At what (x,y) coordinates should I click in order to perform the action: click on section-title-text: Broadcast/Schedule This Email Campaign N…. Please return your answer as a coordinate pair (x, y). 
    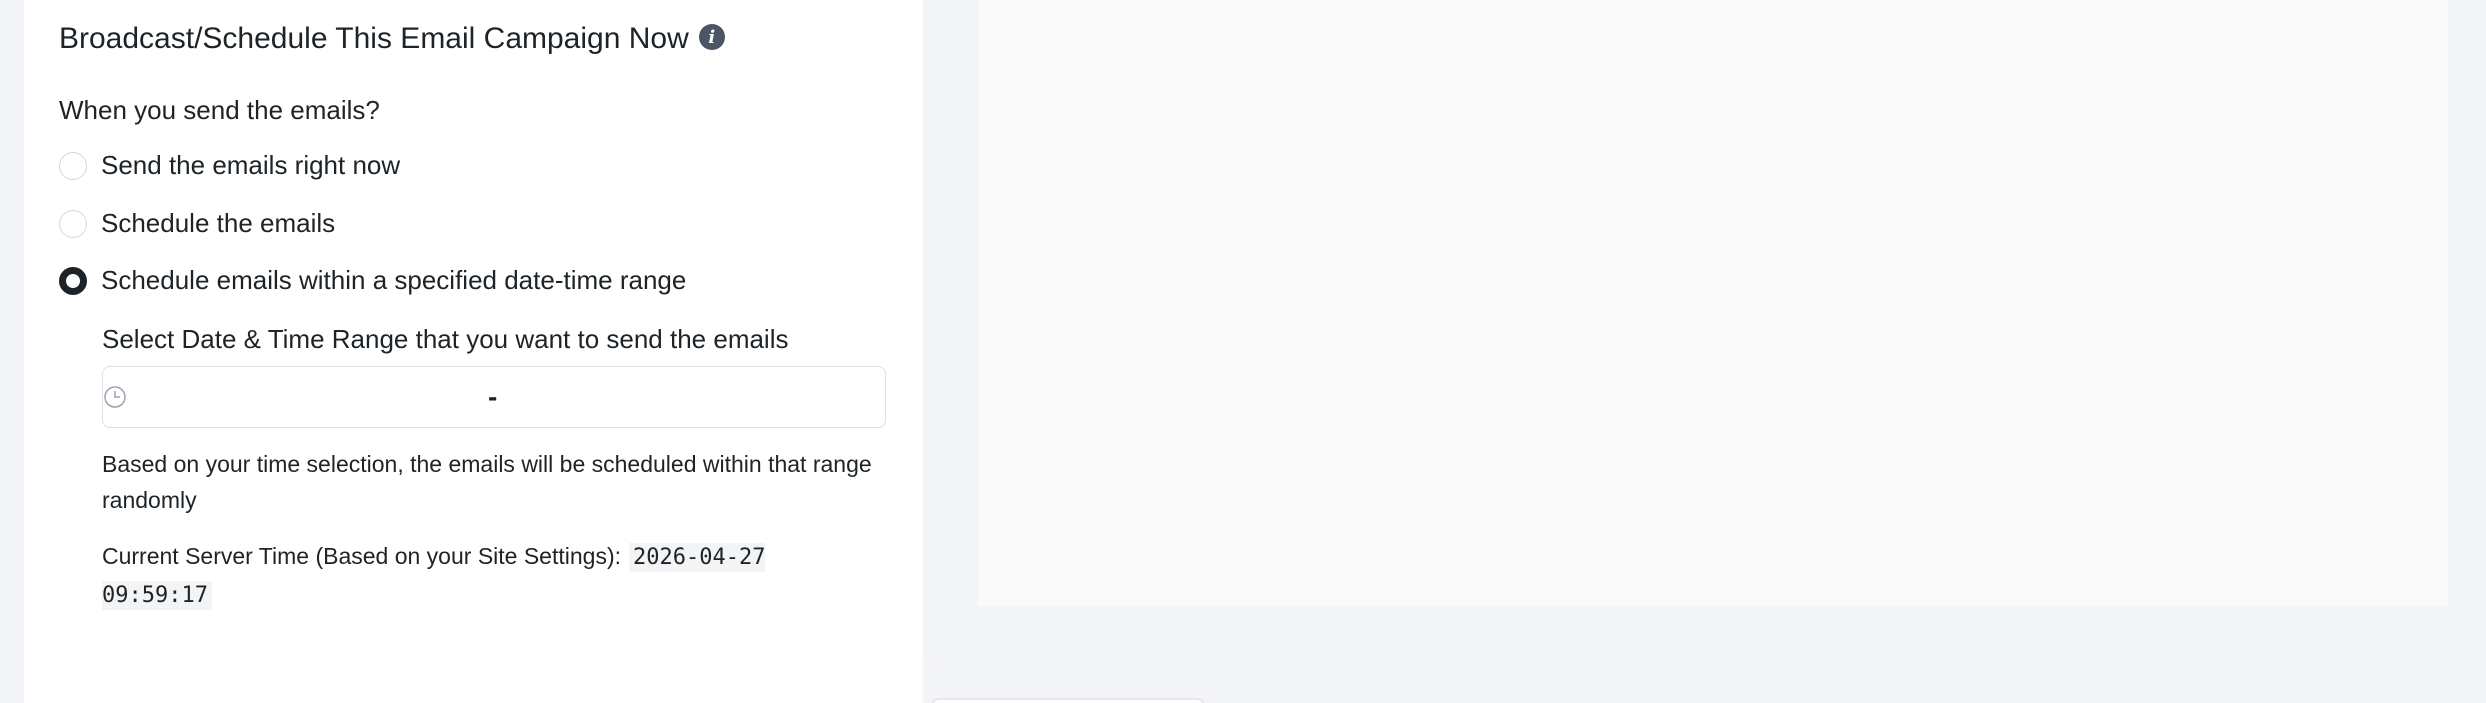
    Looking at the image, I should click on (374, 38).